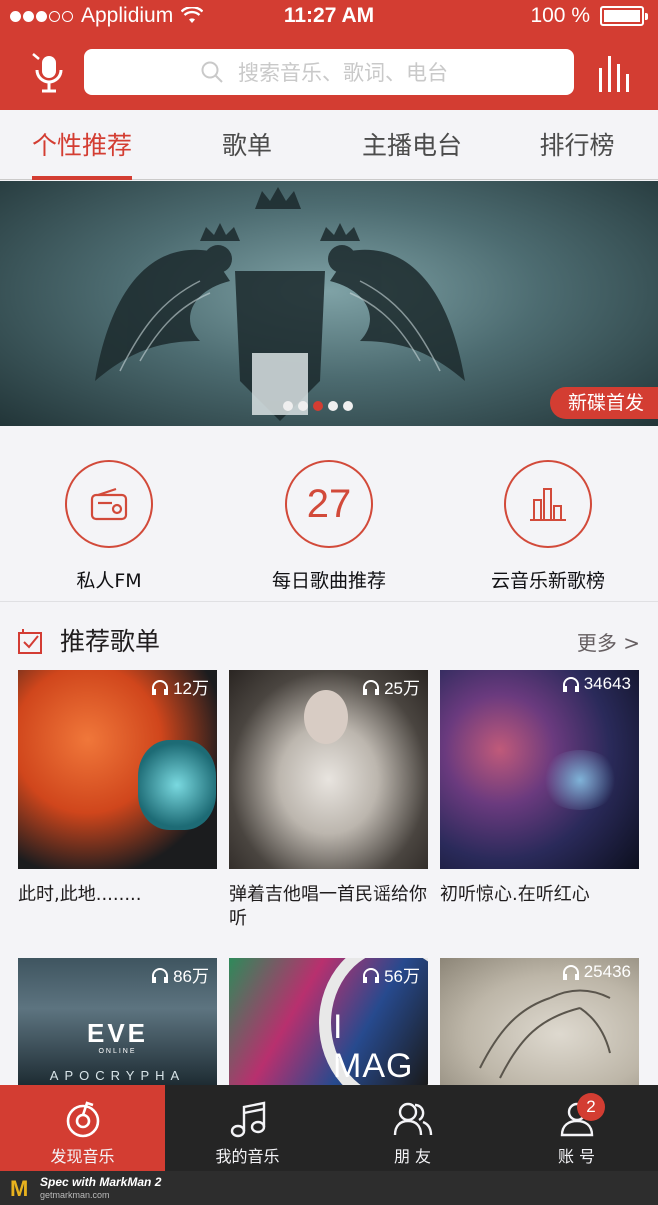 The width and height of the screenshot is (658, 1205). I want to click on playlist-card: I MAG 56万, so click(328, 1021).